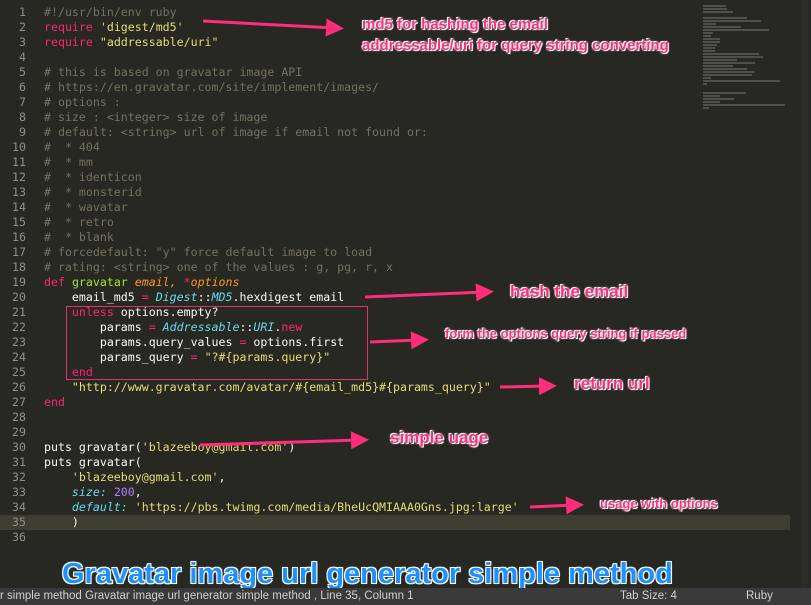 The width and height of the screenshot is (811, 605). What do you see at coordinates (569, 291) in the screenshot?
I see `annotation-hash: hash the email` at bounding box center [569, 291].